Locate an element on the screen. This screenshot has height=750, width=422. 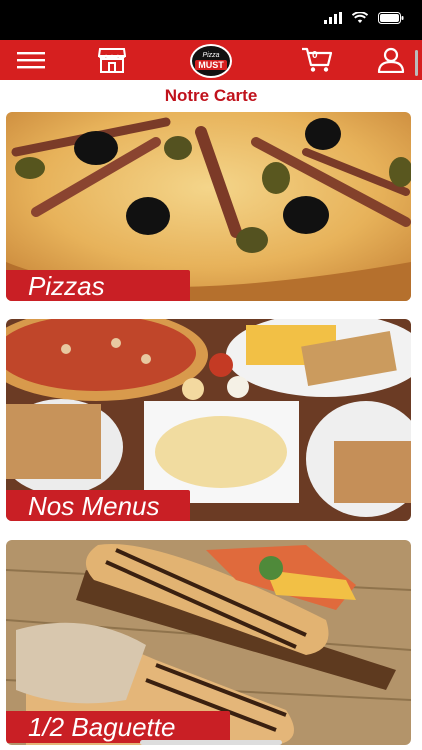
page-title: Notre Carte is located at coordinates (211, 95).